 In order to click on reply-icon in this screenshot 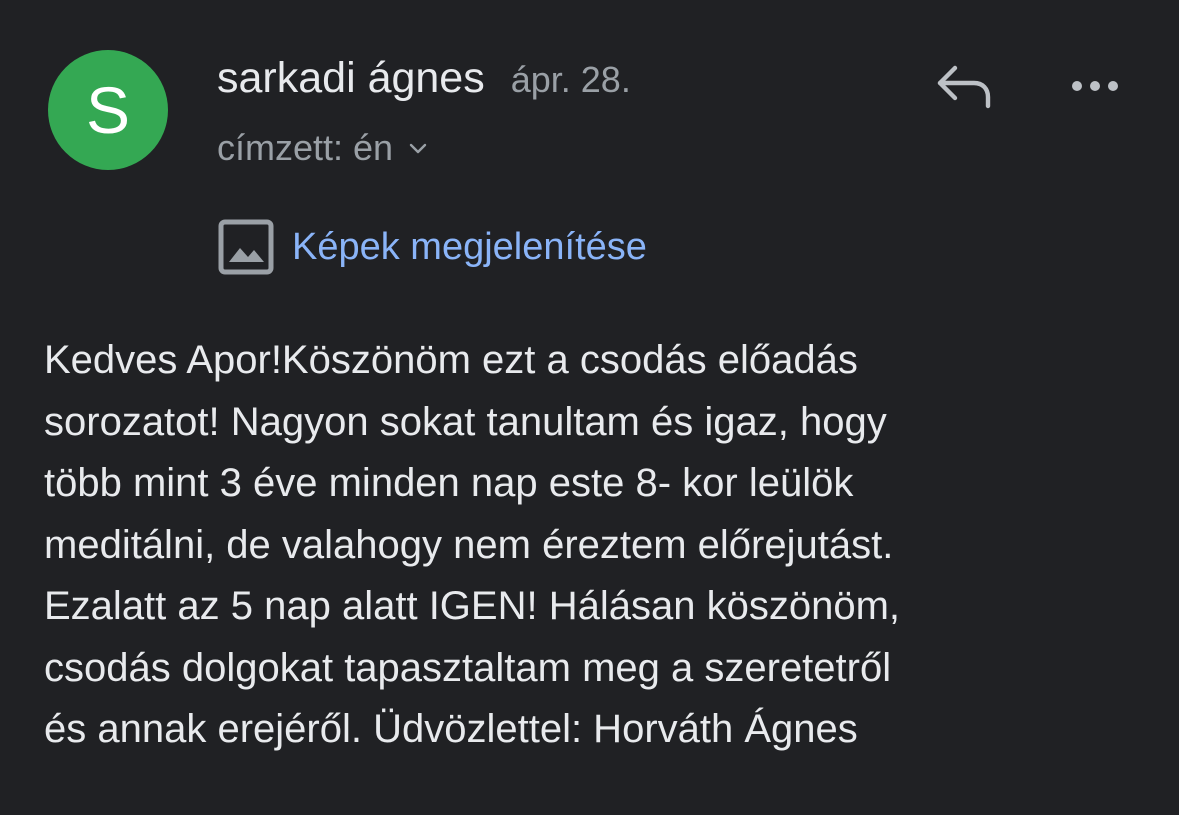, I will do `click(964, 87)`.